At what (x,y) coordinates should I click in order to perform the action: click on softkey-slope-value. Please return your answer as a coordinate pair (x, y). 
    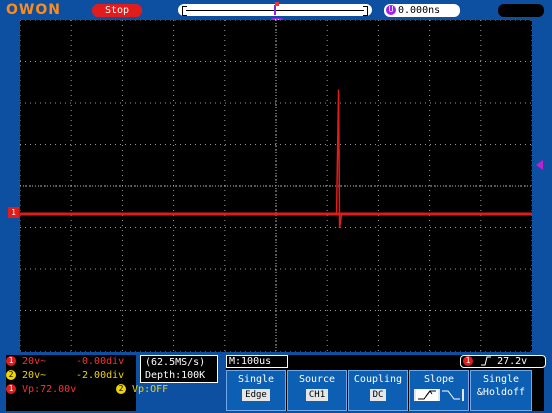
    Looking at the image, I should click on (439, 395).